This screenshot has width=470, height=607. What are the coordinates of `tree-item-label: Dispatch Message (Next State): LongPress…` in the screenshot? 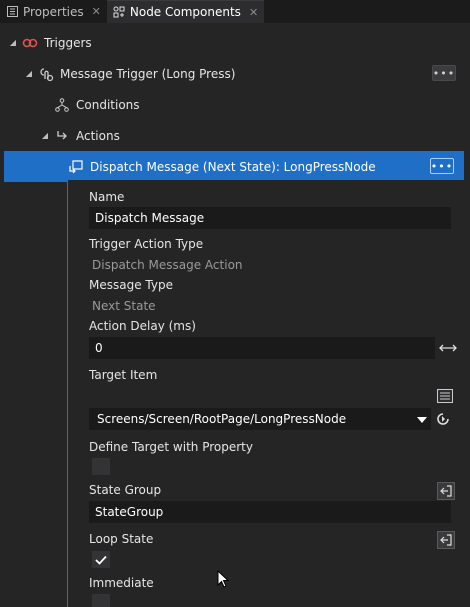 It's located at (233, 166).